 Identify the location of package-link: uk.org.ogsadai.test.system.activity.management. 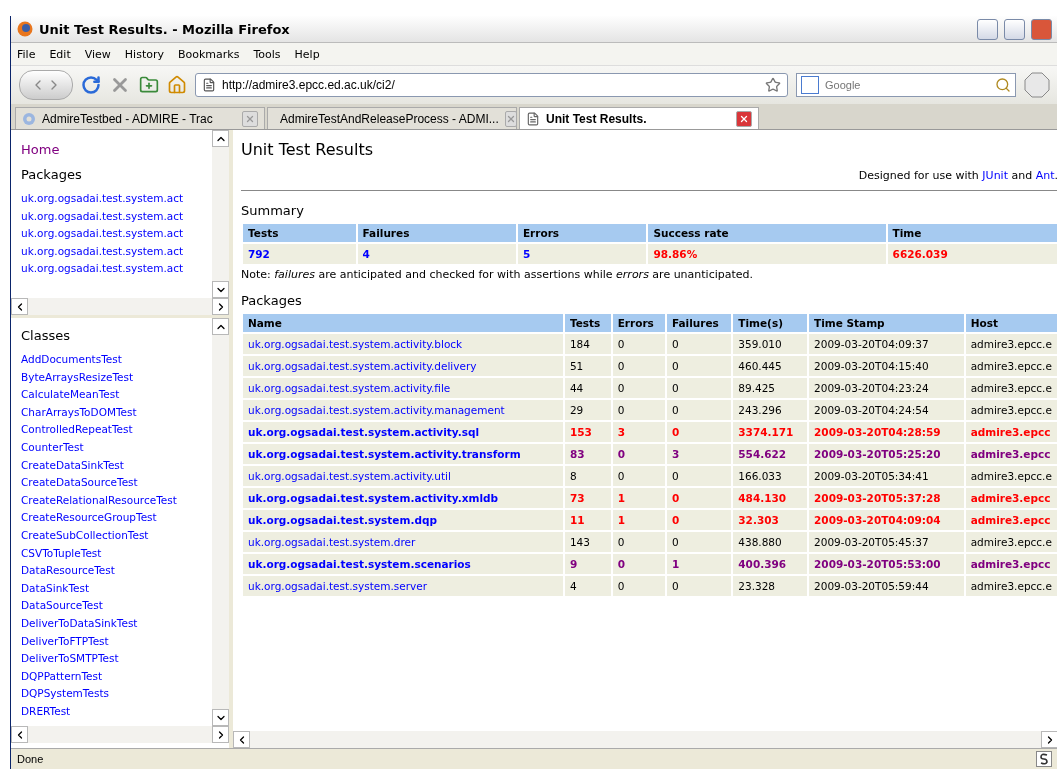
(376, 410).